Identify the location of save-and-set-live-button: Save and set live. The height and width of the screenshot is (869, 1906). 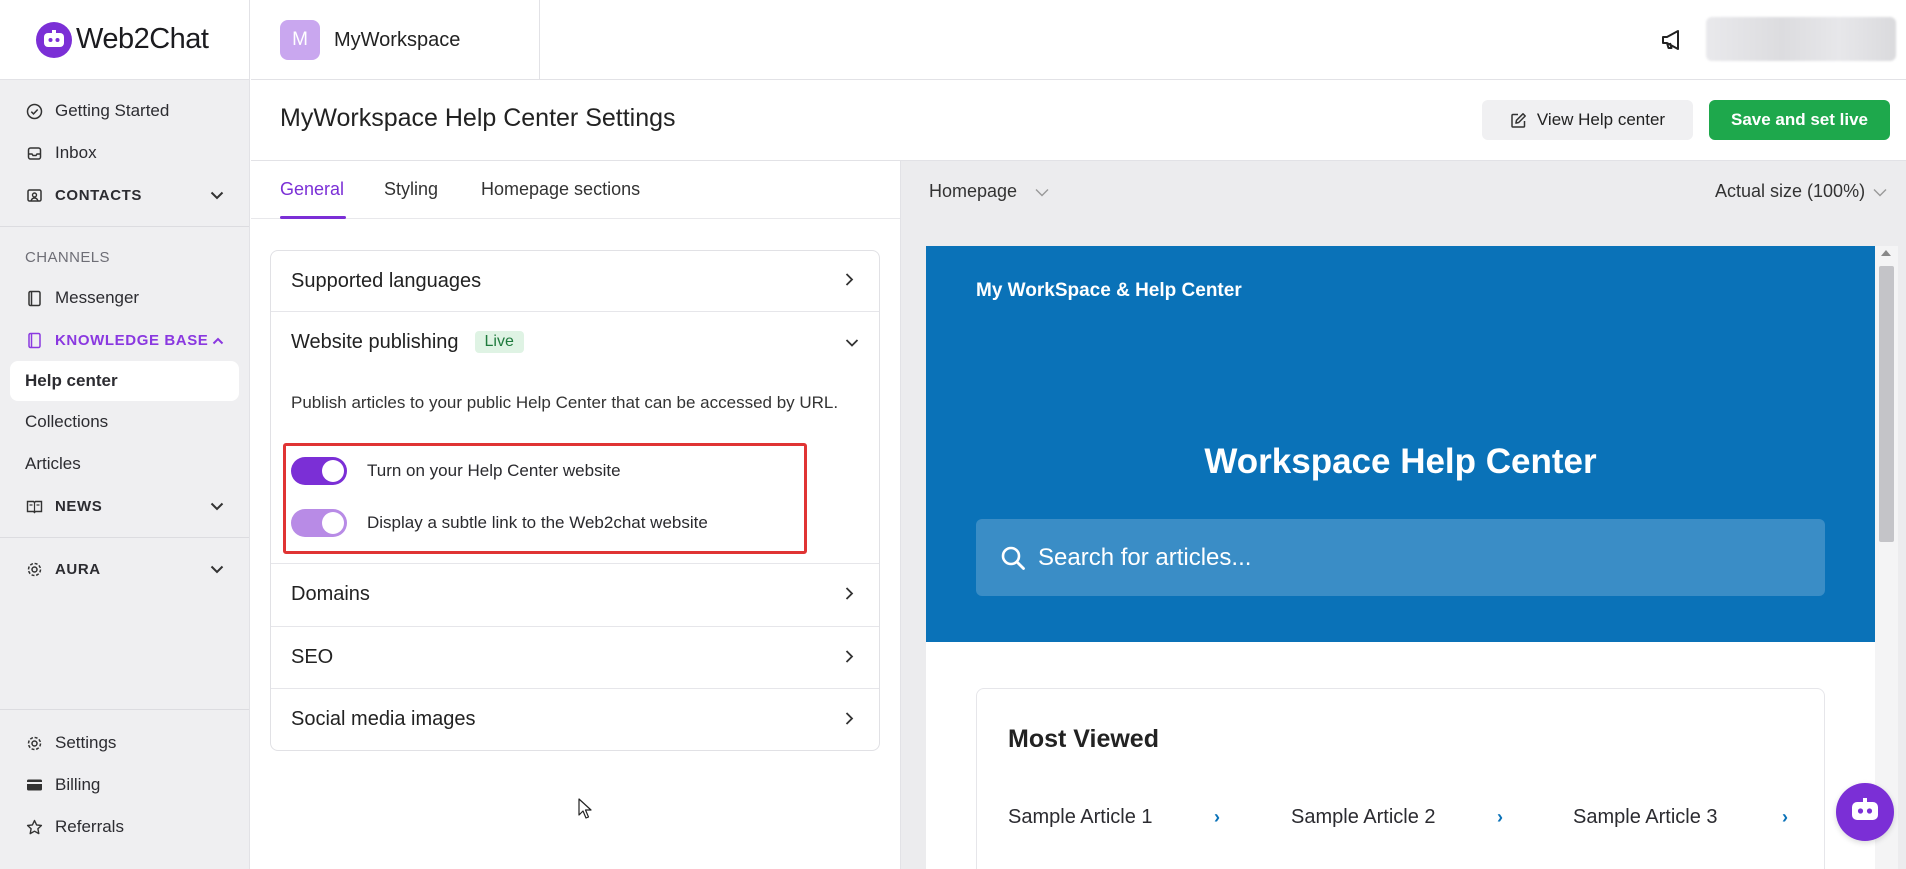
(1799, 120).